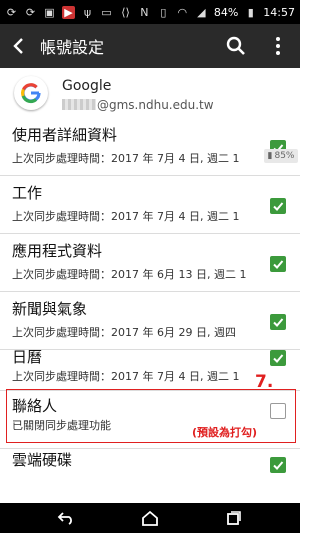 This screenshot has width=320, height=533. I want to click on sync-item-row: 雲端硬碟, so click(150, 473).